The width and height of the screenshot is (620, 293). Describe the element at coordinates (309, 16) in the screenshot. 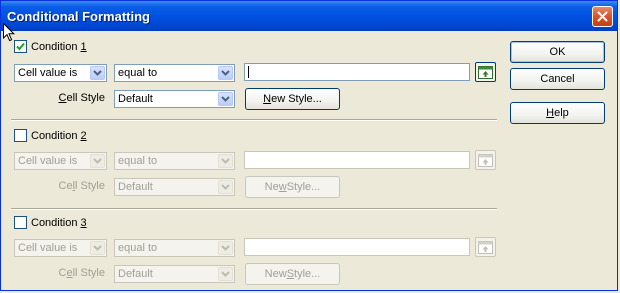

I see `title-bar: Conditional Formatting` at that location.